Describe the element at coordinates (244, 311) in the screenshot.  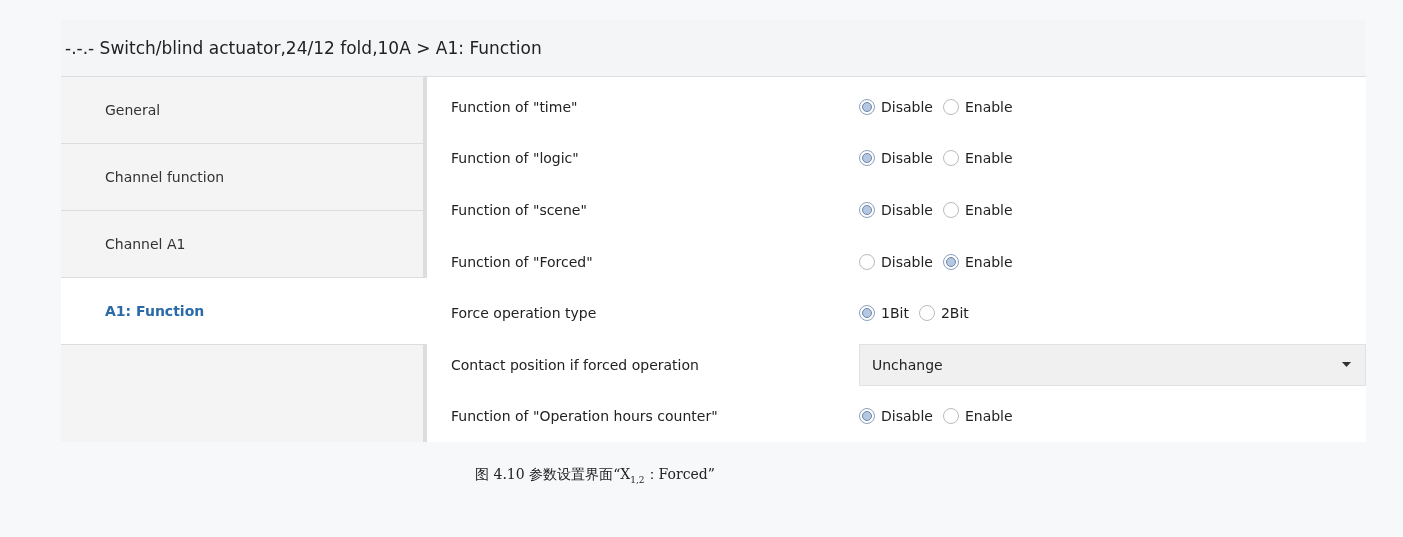
I see `sidebar-item: A1: Function` at that location.